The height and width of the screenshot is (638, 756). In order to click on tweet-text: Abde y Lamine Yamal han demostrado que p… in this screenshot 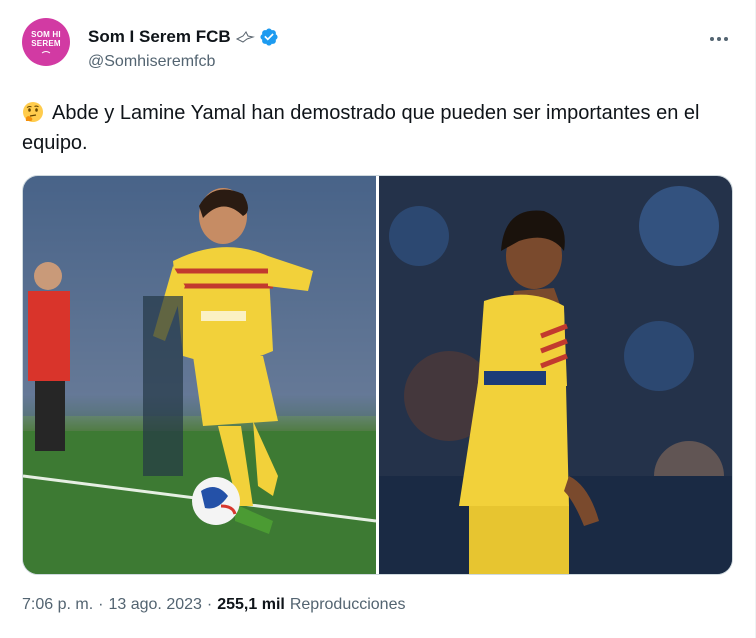, I will do `click(378, 128)`.